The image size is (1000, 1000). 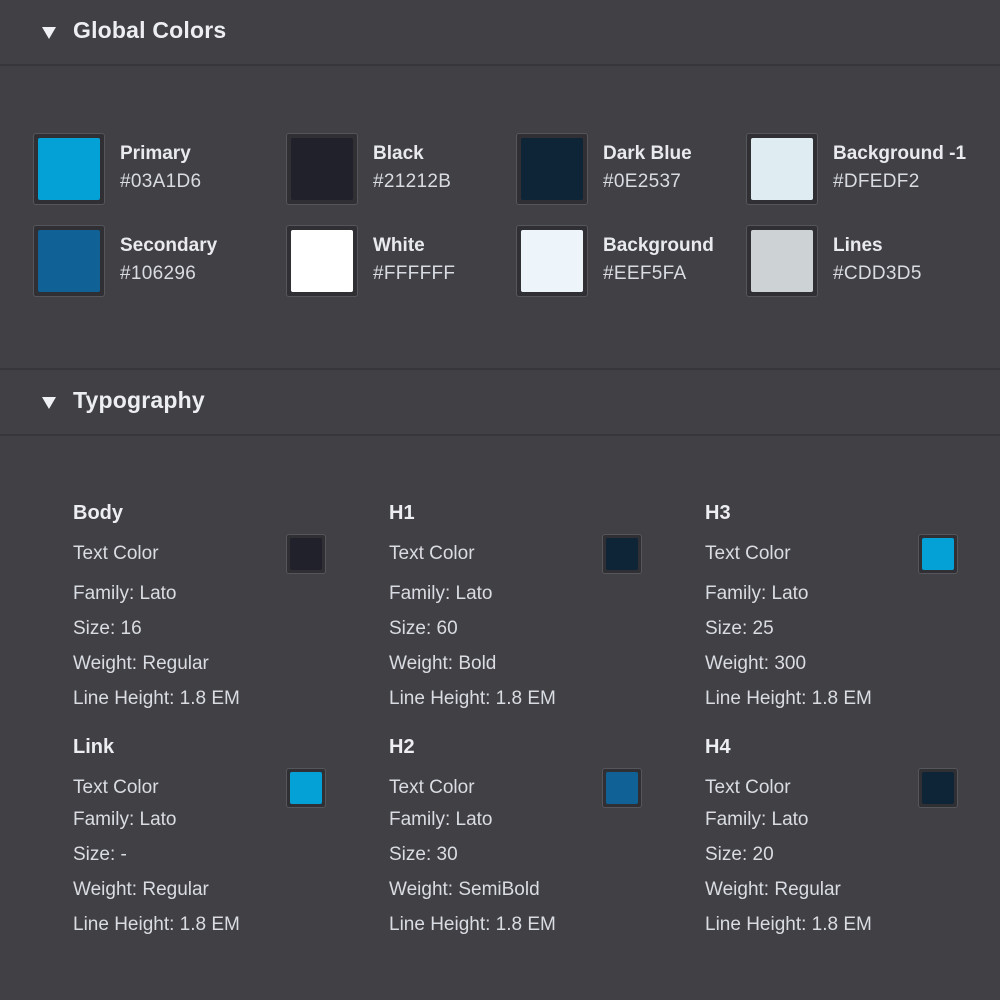 I want to click on section-title: Typography, so click(x=139, y=400).